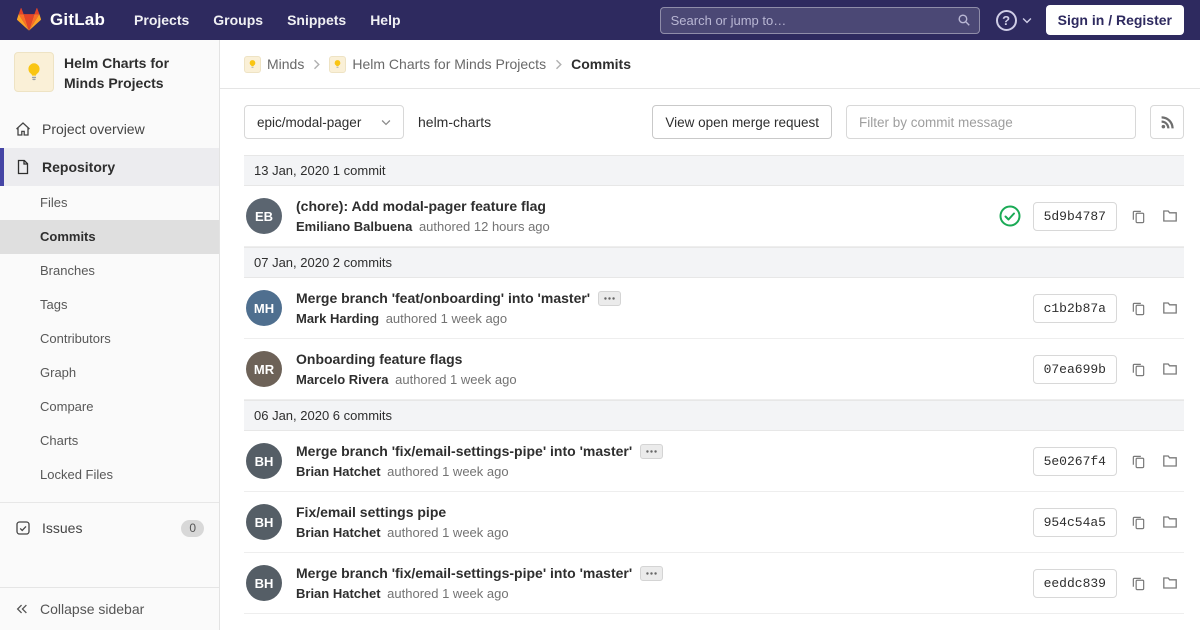 The width and height of the screenshot is (1200, 630). What do you see at coordinates (109, 608) in the screenshot?
I see `collapse-sidebar-button: Collapse sidebar` at bounding box center [109, 608].